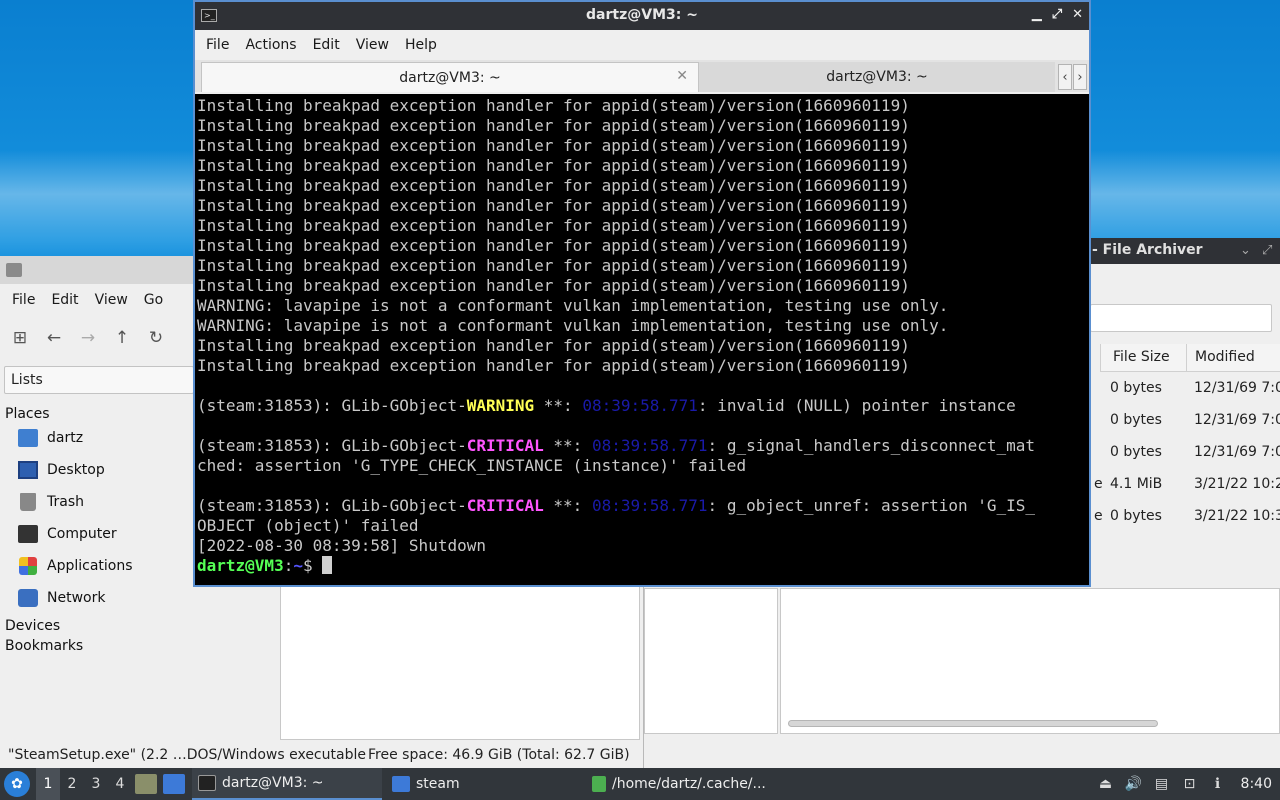 This screenshot has width=1280, height=800. What do you see at coordinates (1187, 516) in the screenshot?
I see `table-row: e 0 bytes 3/21/22 10:3` at bounding box center [1187, 516].